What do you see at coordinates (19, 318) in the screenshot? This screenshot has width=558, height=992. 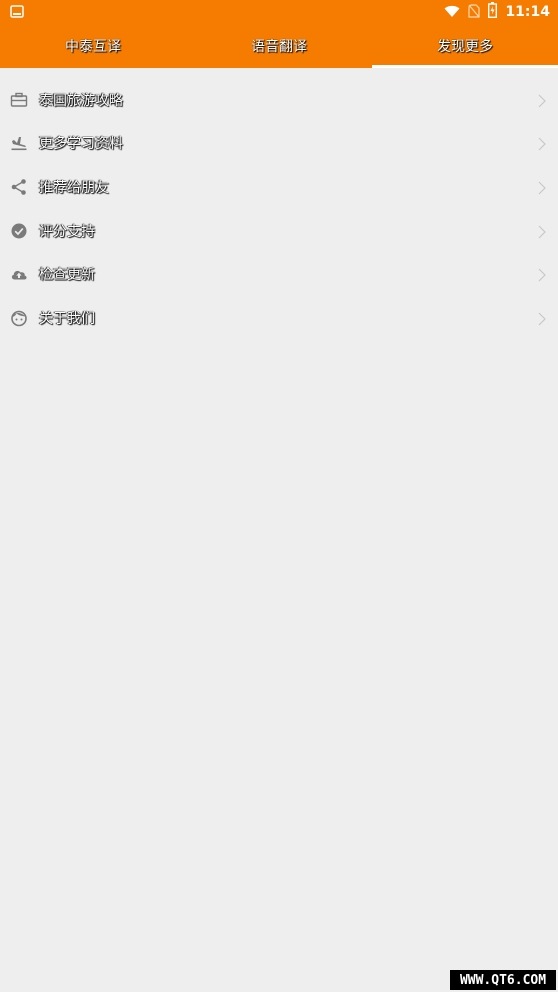 I see `face-icon` at bounding box center [19, 318].